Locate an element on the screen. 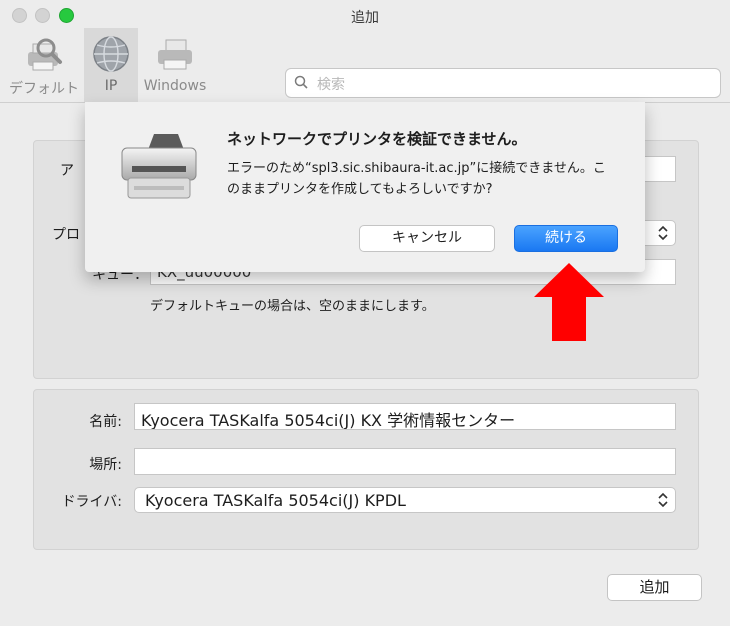  annotation-arrow-icon is located at coordinates (569, 302).